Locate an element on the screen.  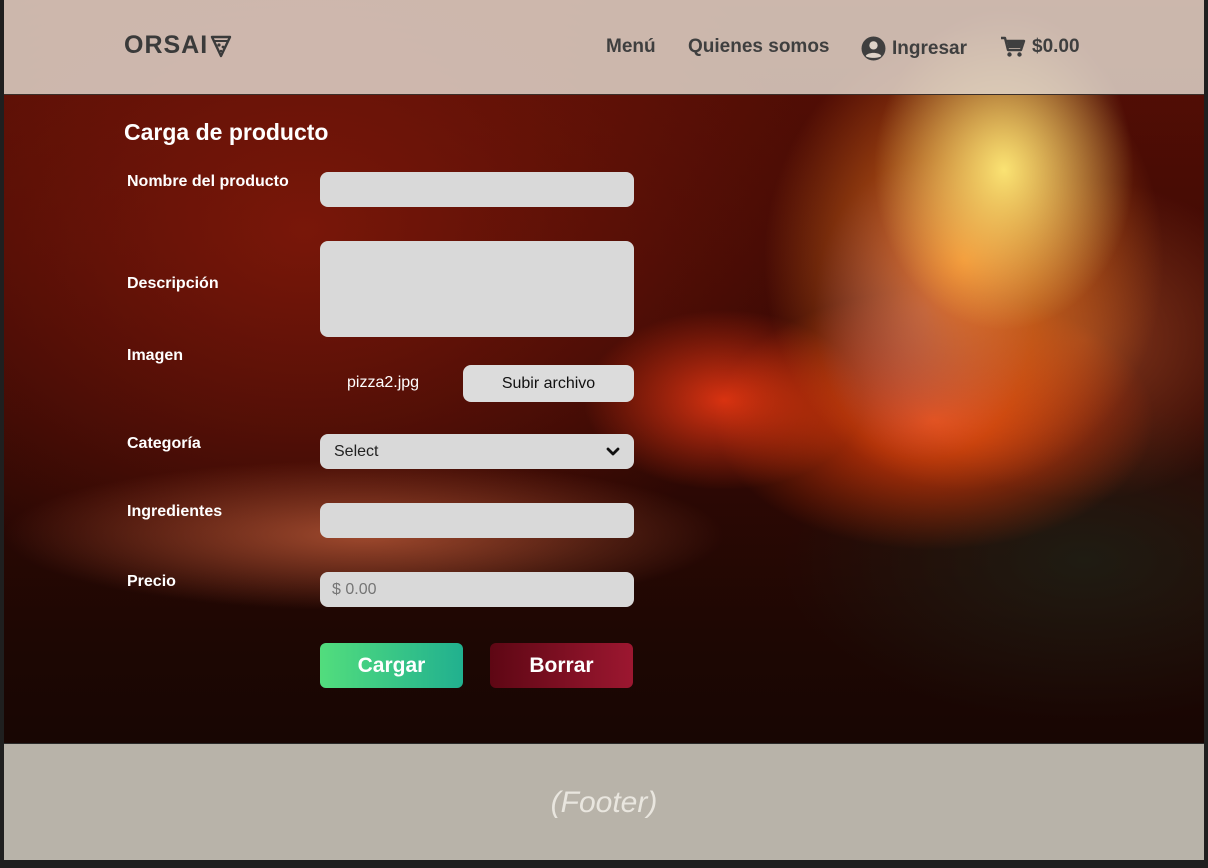
nav-about-link: Quienes somos is located at coordinates (759, 47).